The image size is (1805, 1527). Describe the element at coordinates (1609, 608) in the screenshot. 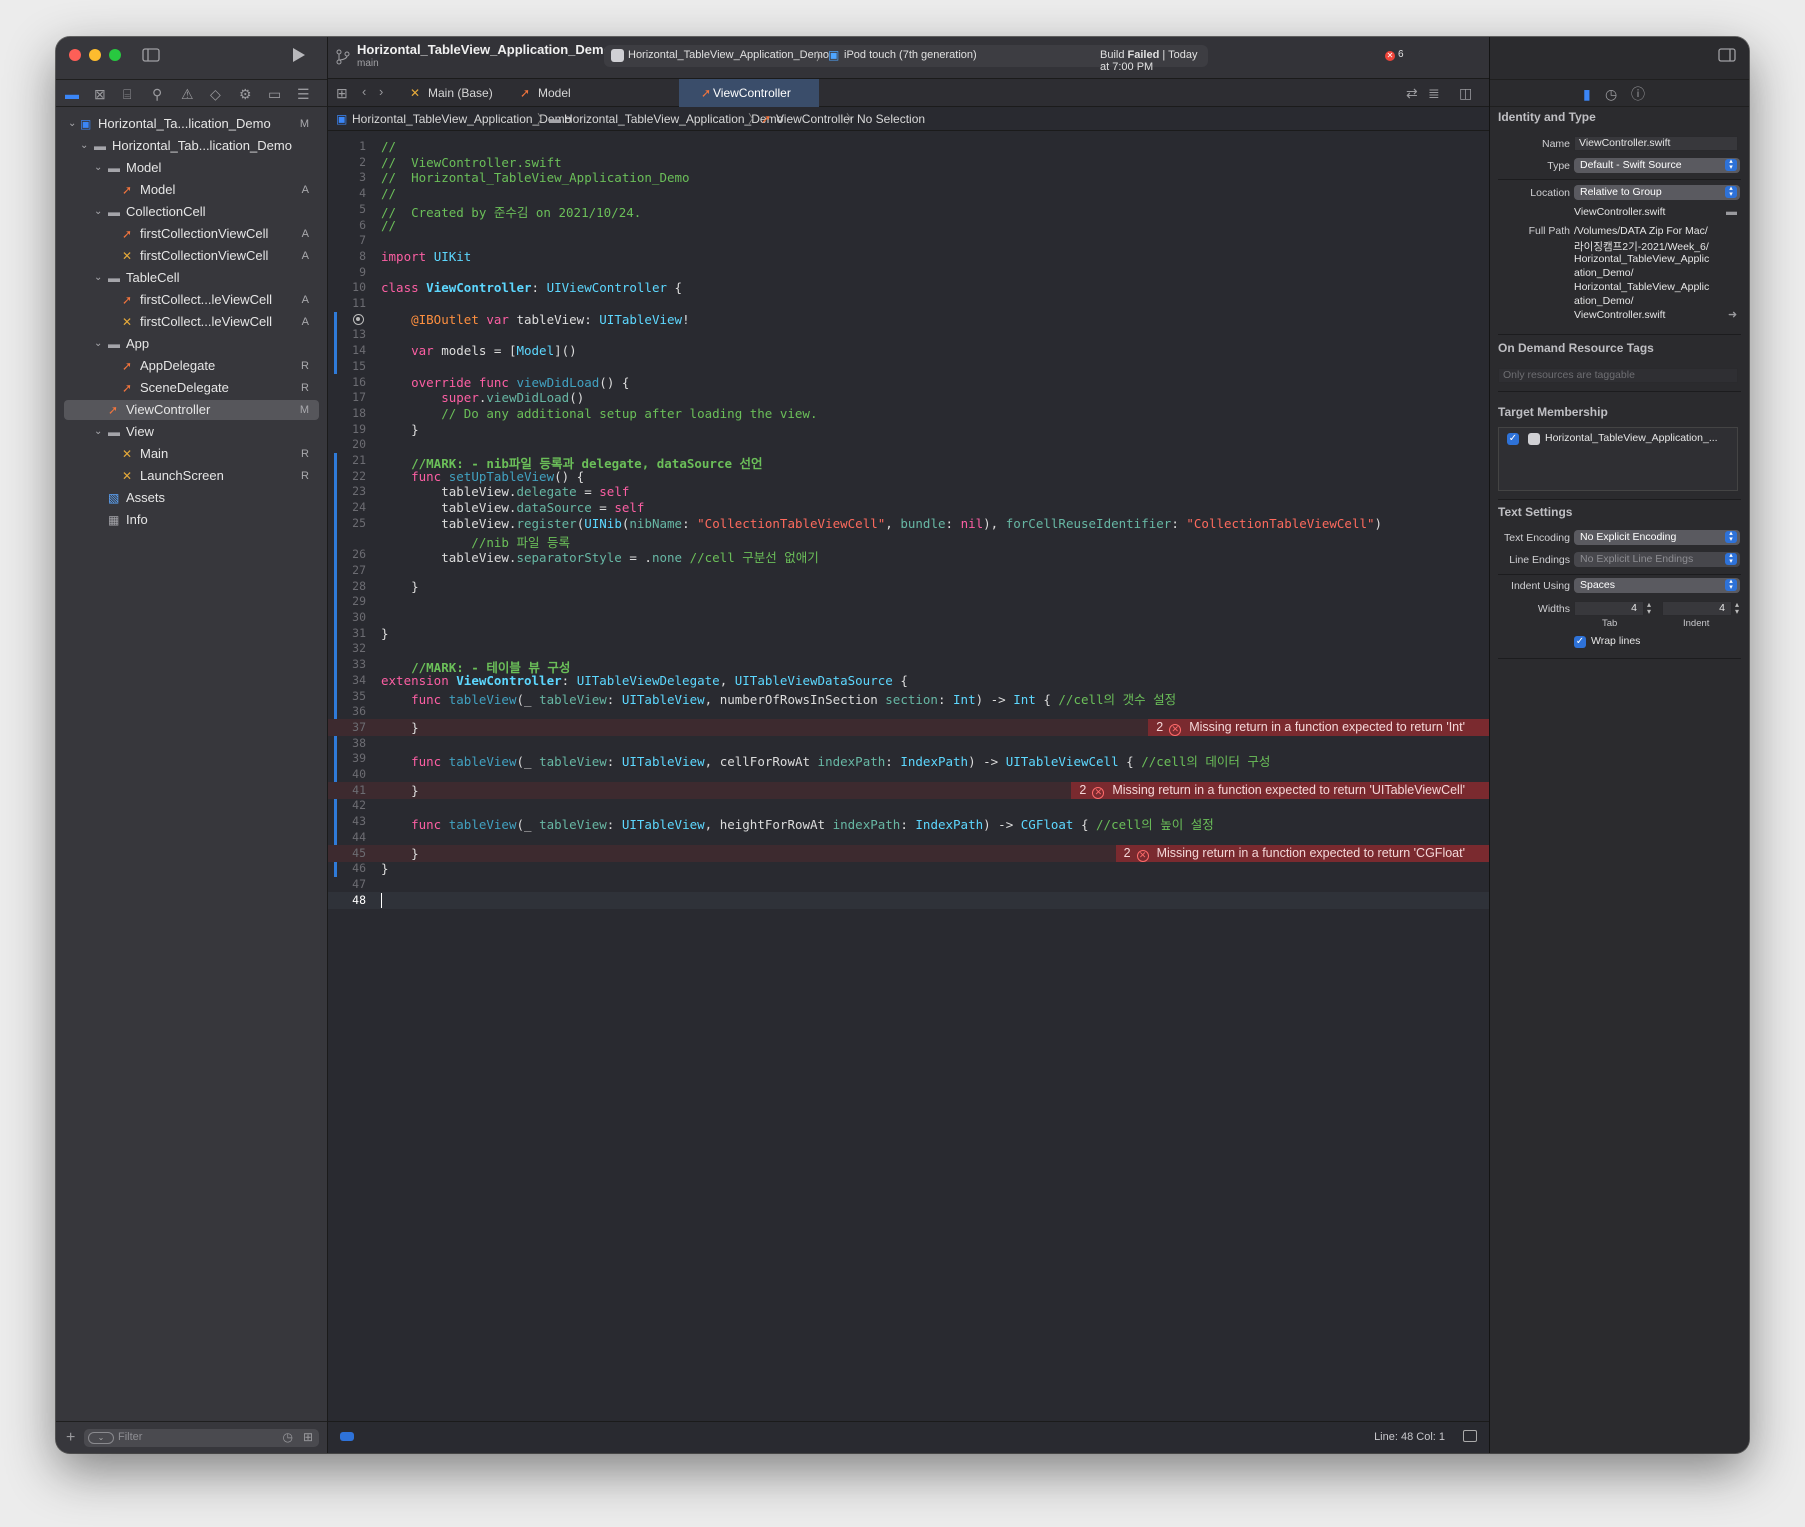

I see `tab-width-field: 4` at that location.